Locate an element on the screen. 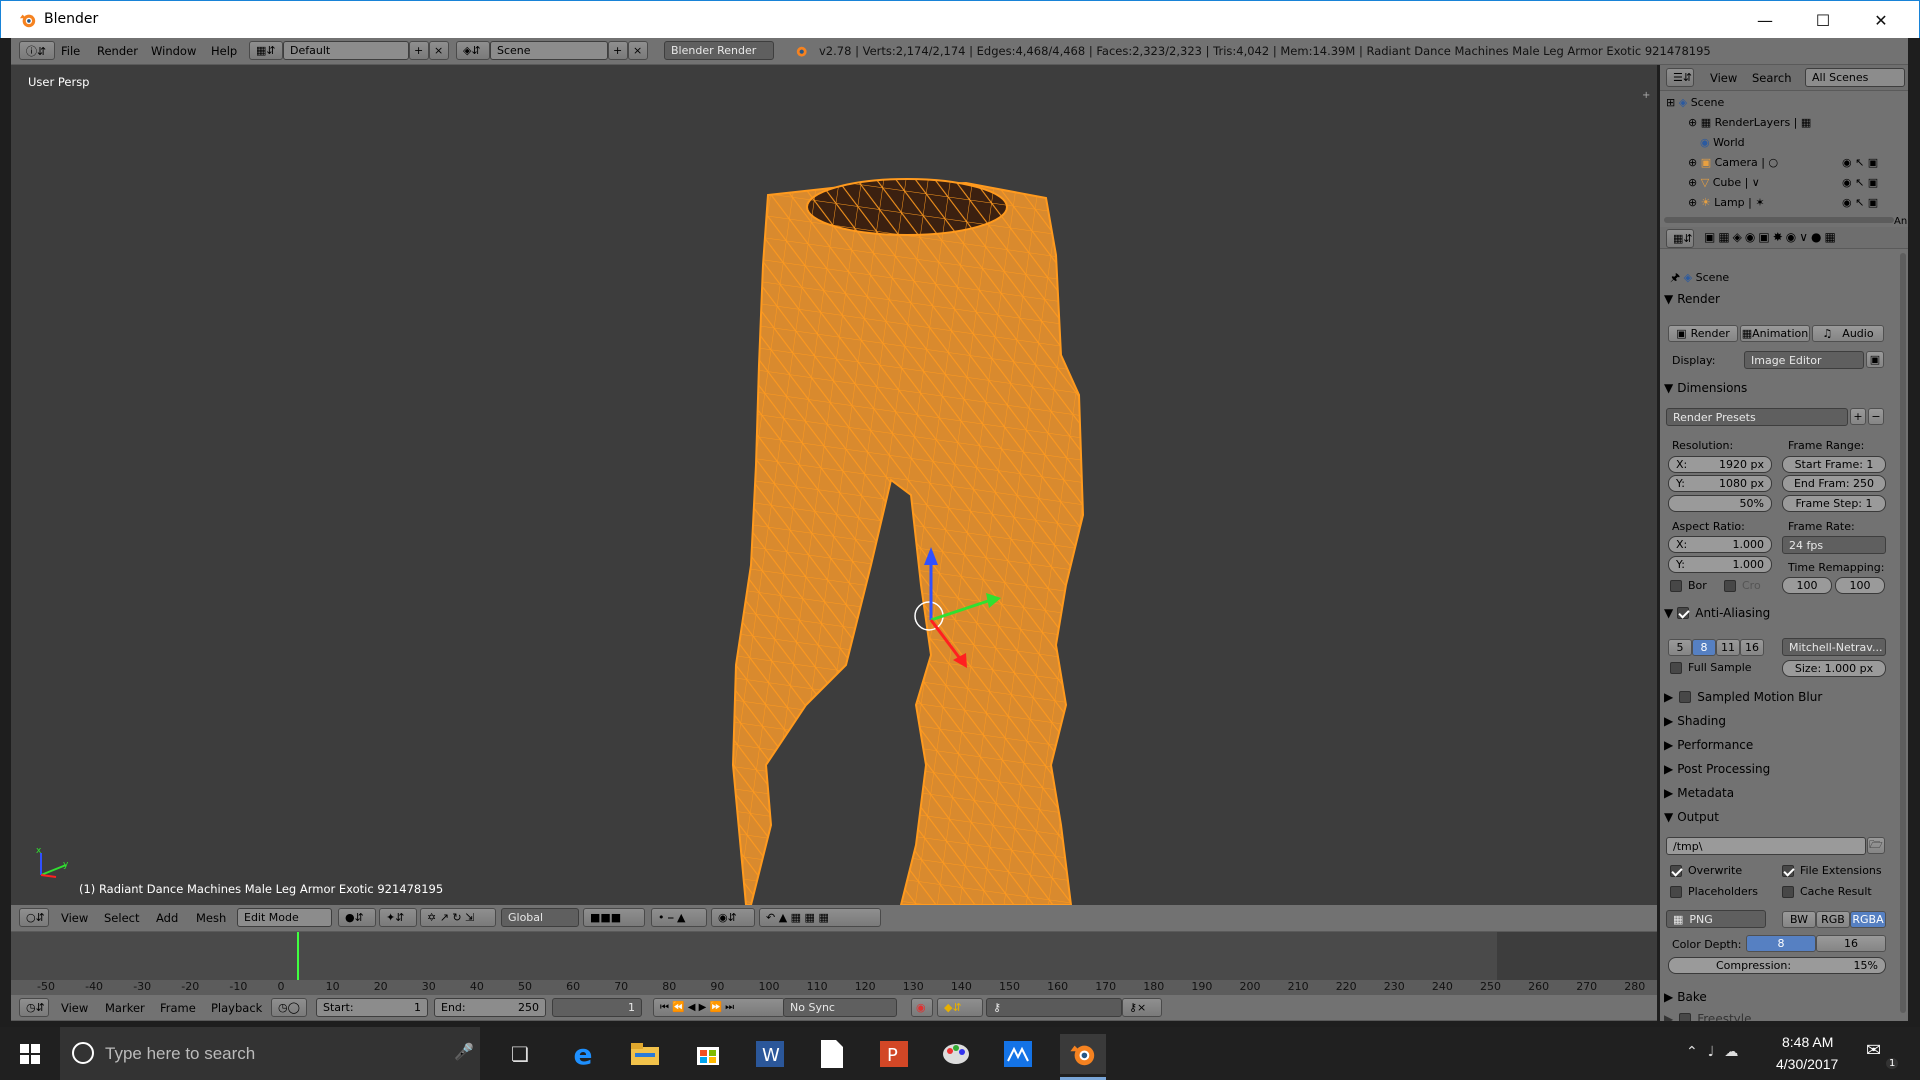 The width and height of the screenshot is (1920, 1080). minimize-button: — is located at coordinates (1765, 20).